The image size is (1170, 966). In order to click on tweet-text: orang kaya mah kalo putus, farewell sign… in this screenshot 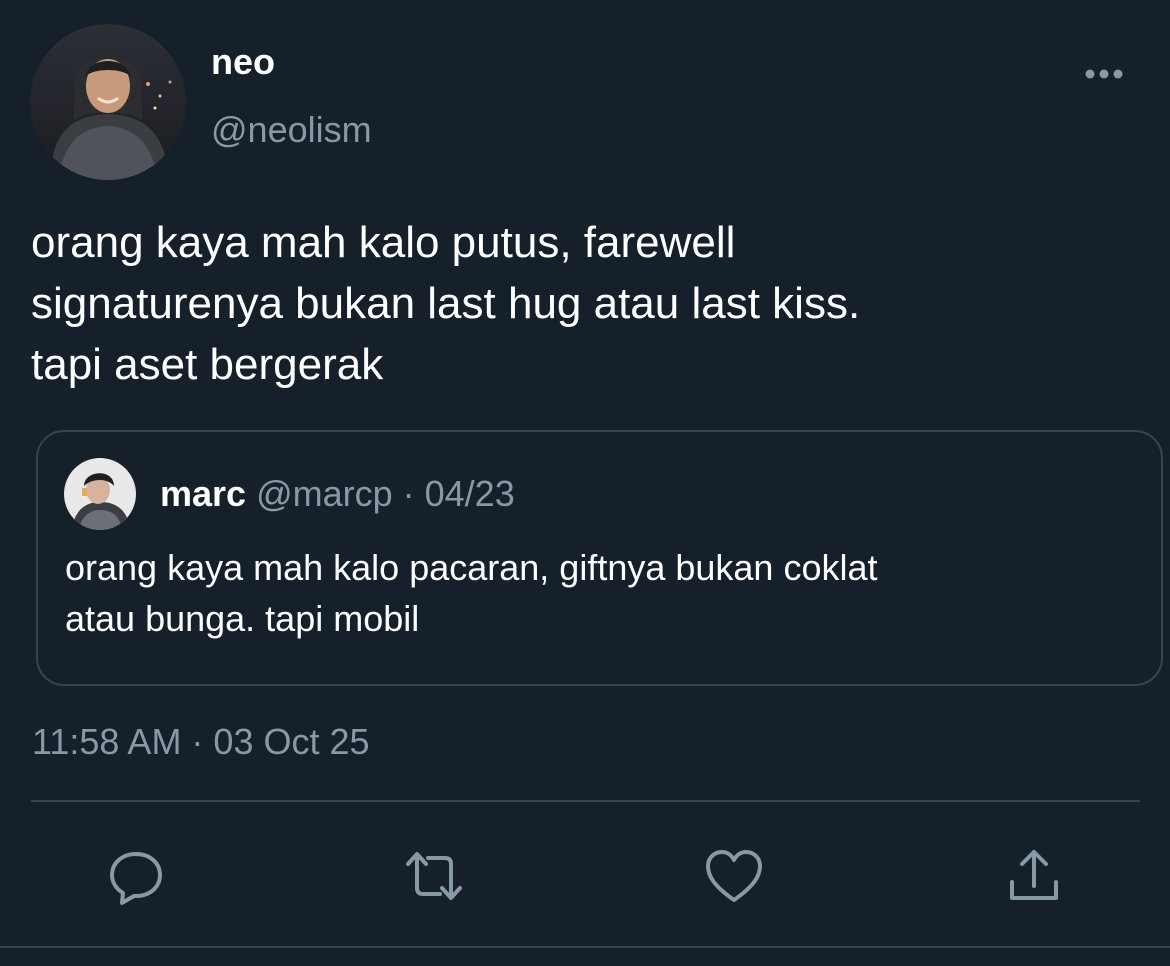, I will do `click(446, 303)`.